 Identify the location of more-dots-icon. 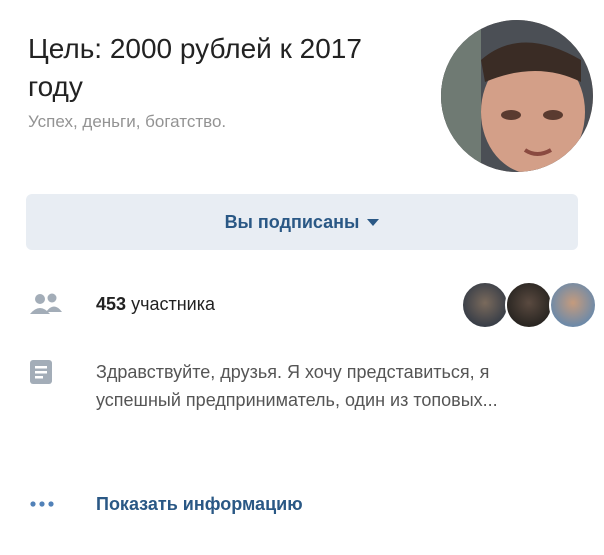
(48, 504).